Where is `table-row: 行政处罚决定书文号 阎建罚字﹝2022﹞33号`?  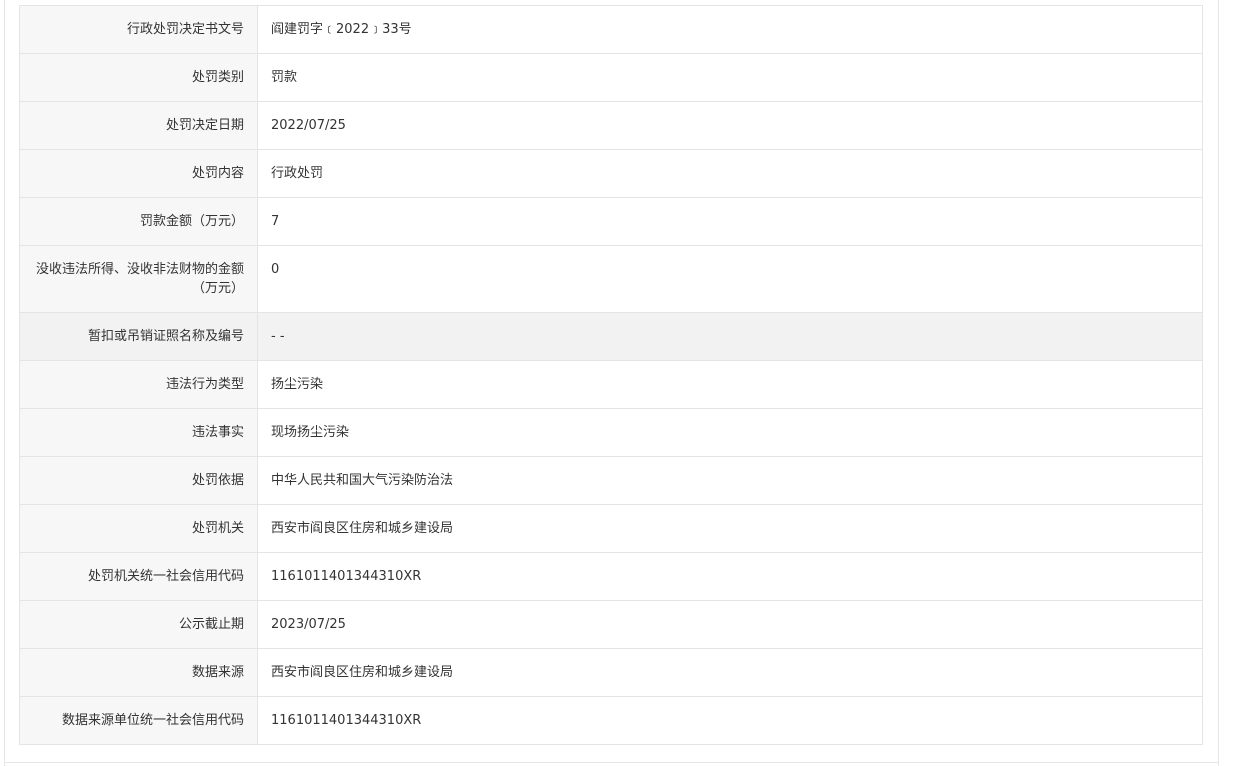 table-row: 行政处罚决定书文号 阎建罚字﹝2022﹞33号 is located at coordinates (611, 29).